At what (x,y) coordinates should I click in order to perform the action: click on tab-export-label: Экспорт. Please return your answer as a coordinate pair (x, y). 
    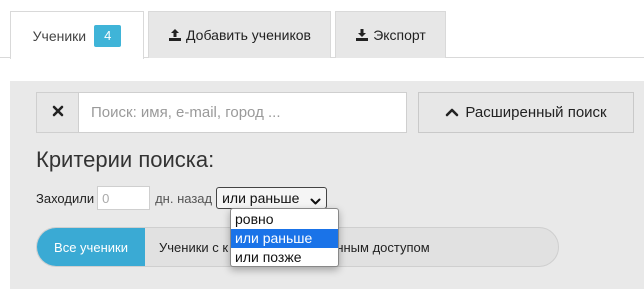
    Looking at the image, I should click on (399, 35).